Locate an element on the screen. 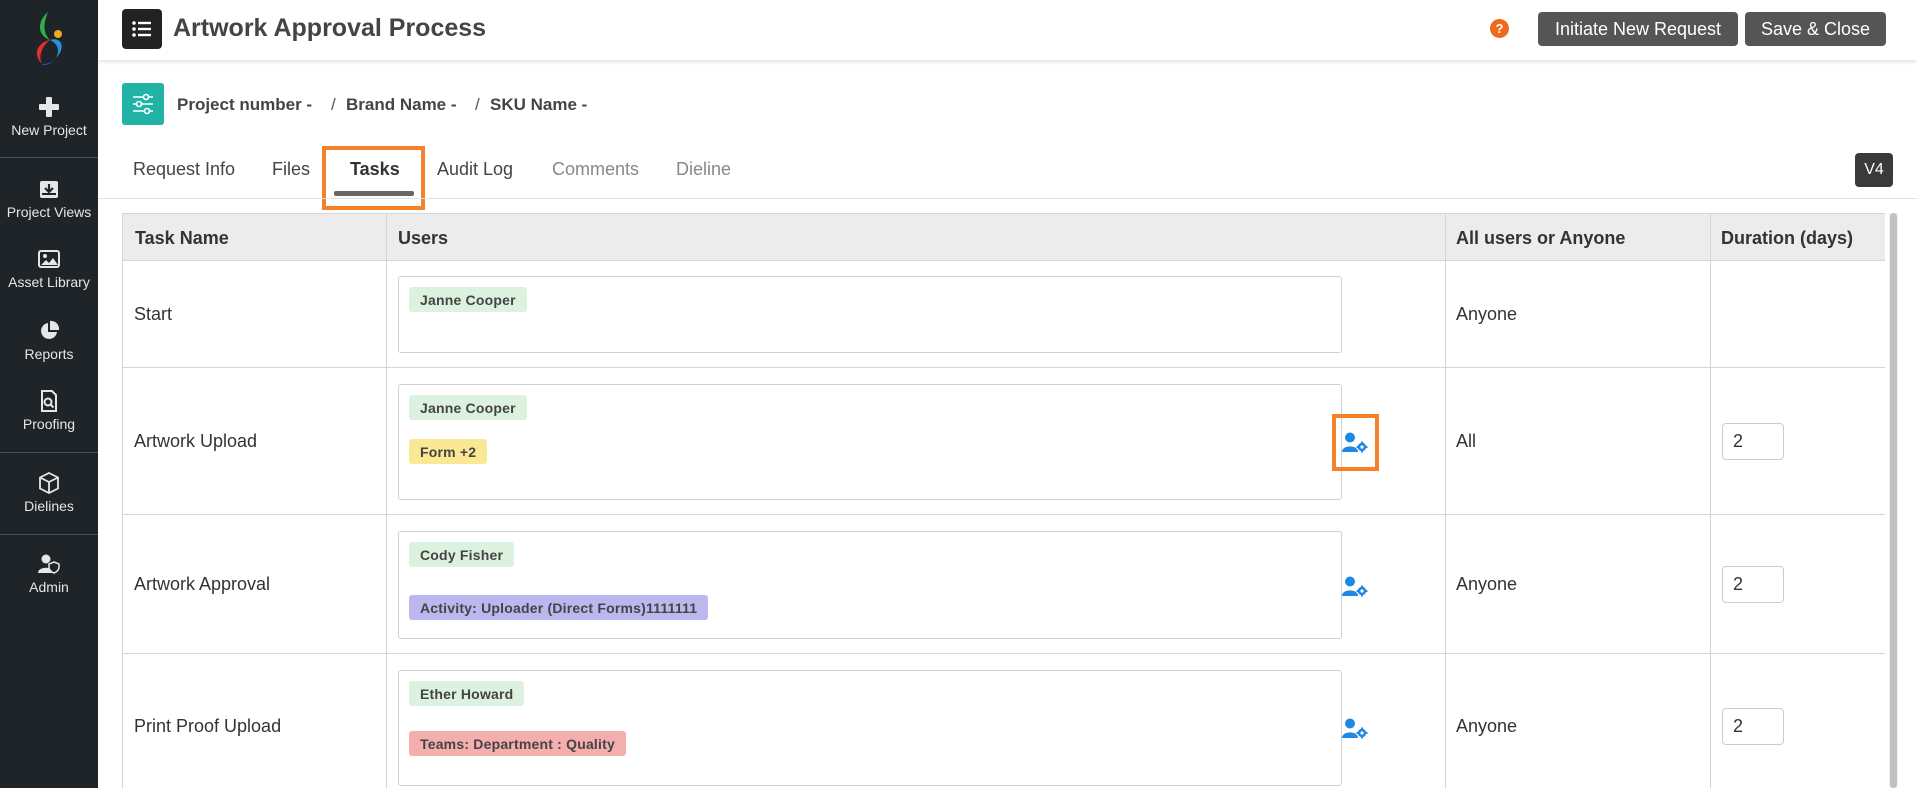 This screenshot has height=788, width=1917. filter-sliders-icon is located at coordinates (143, 104).